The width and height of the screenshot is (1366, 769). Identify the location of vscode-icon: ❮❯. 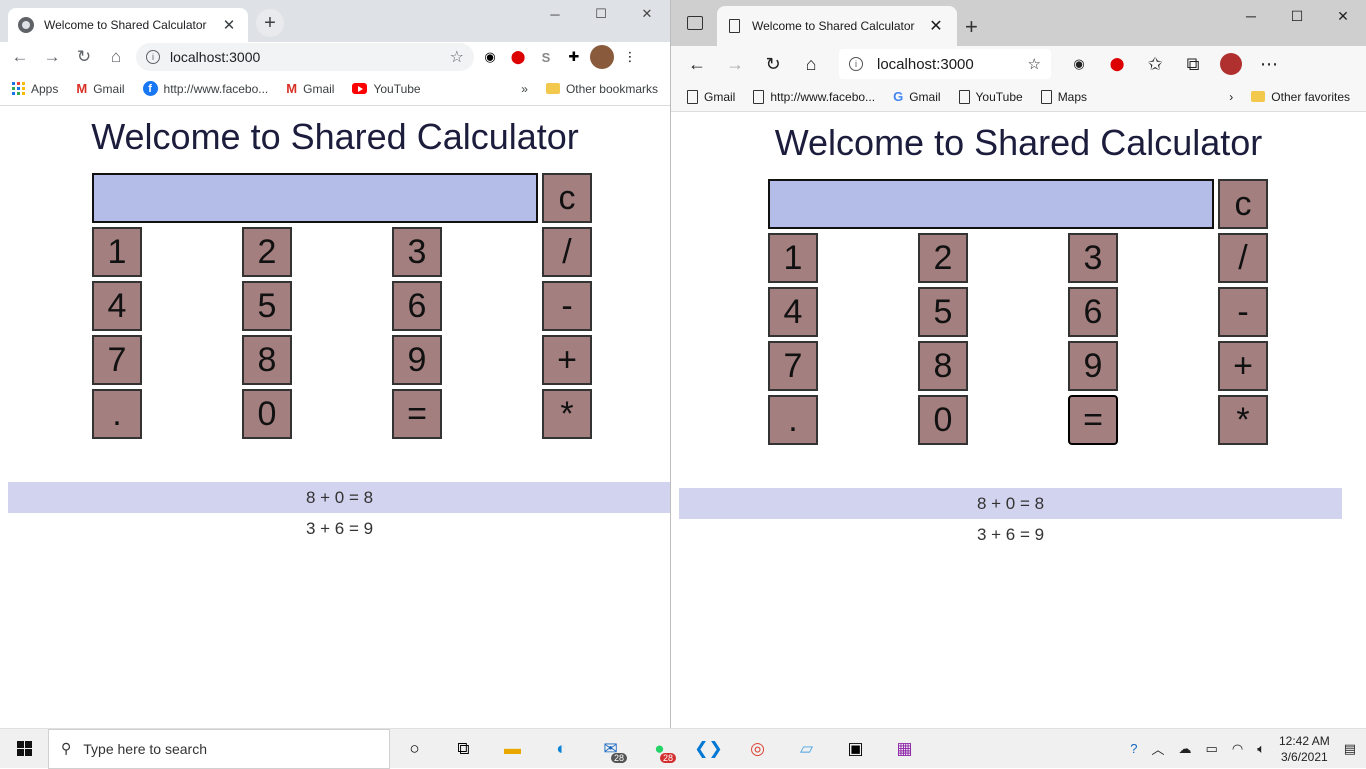
(708, 749).